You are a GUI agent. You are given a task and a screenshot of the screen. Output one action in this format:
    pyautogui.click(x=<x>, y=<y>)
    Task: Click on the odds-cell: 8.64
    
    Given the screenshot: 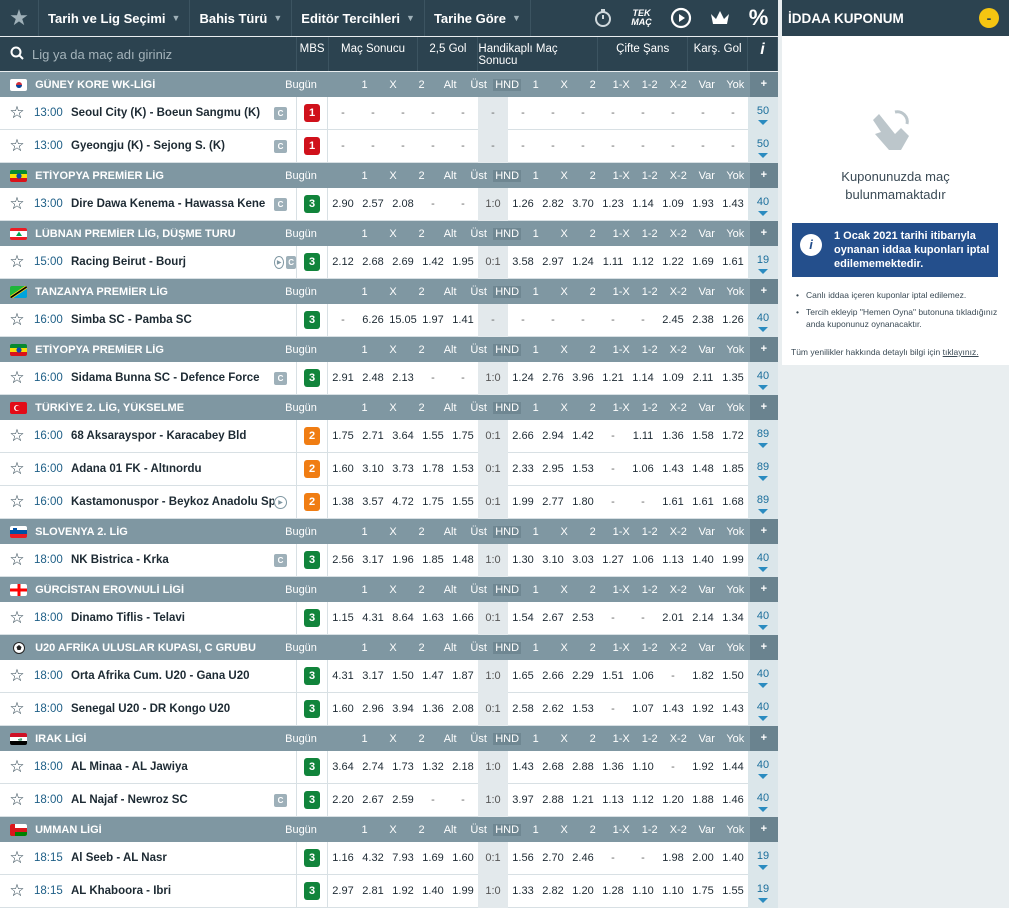 What is the action you would take?
    pyautogui.click(x=403, y=618)
    